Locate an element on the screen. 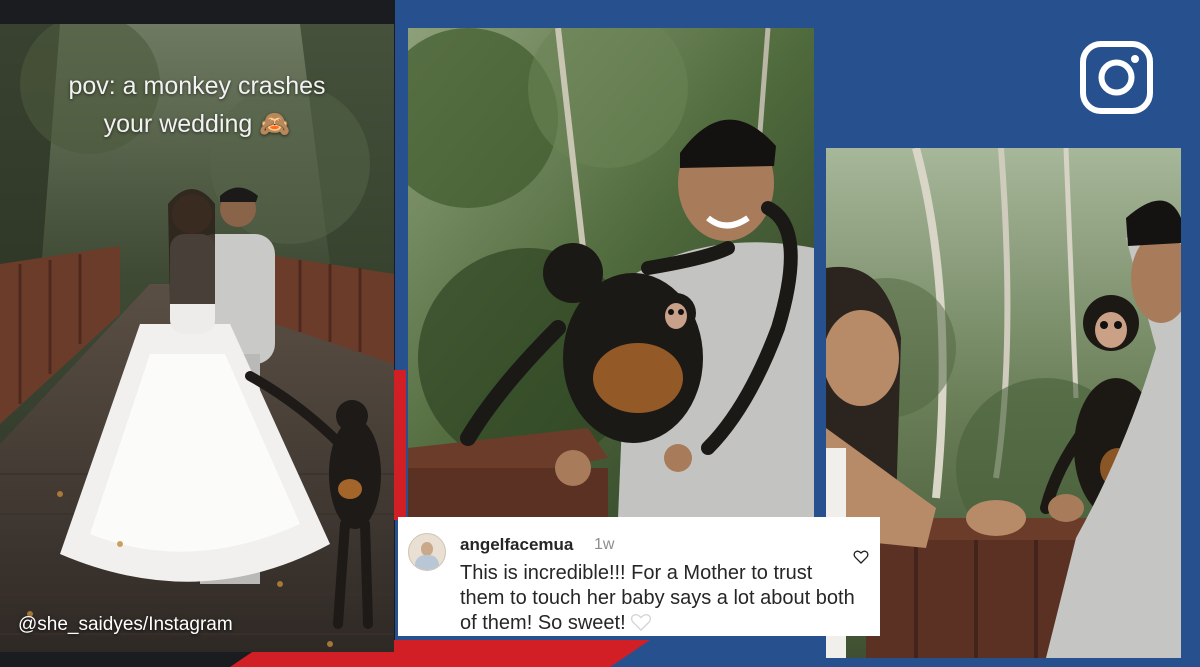  caption-line-2: your wedding 🙈 is located at coordinates (197, 124).